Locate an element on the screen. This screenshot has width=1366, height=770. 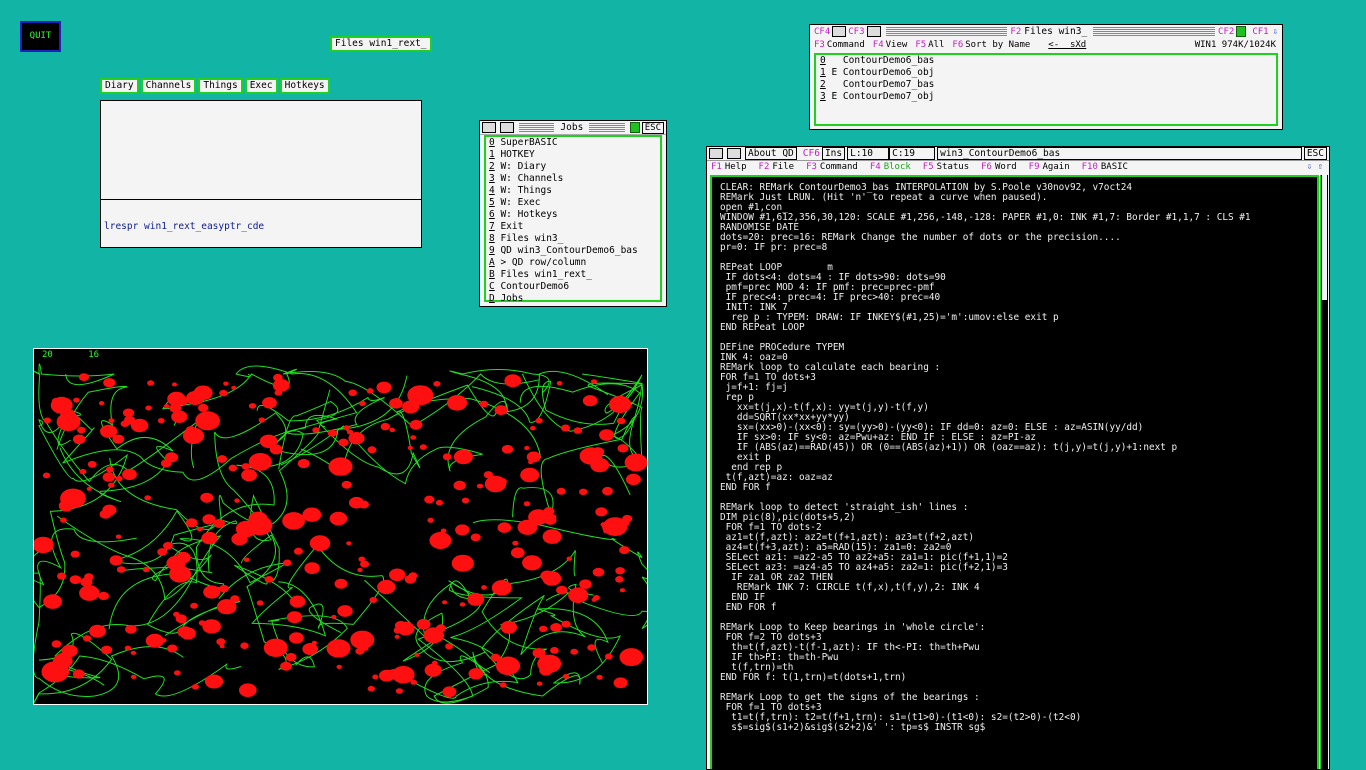
menu-diary: Diary is located at coordinates (119, 86).